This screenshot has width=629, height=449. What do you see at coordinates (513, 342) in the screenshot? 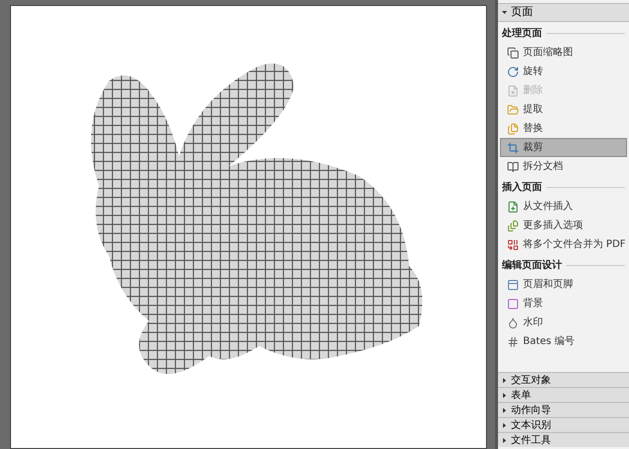
I see `hash-icon` at bounding box center [513, 342].